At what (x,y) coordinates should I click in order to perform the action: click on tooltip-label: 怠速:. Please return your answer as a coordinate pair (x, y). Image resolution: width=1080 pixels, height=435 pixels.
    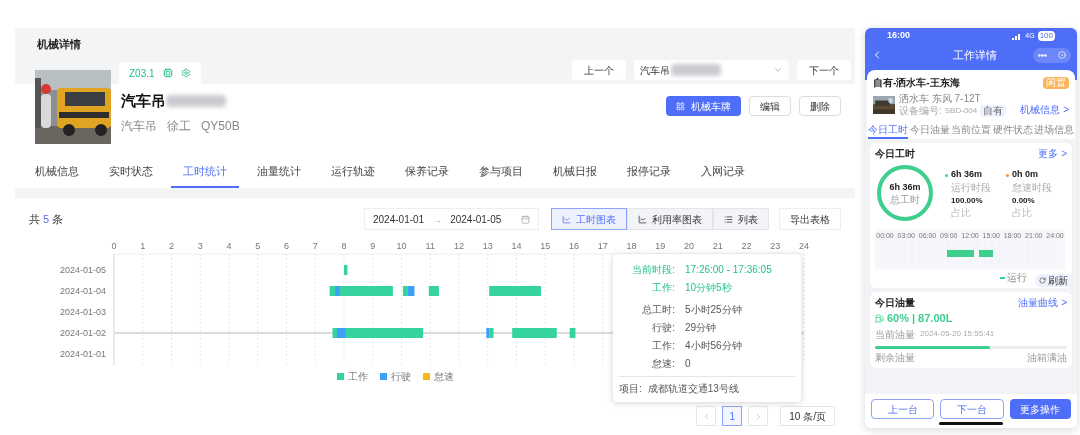
    Looking at the image, I should click on (663, 363).